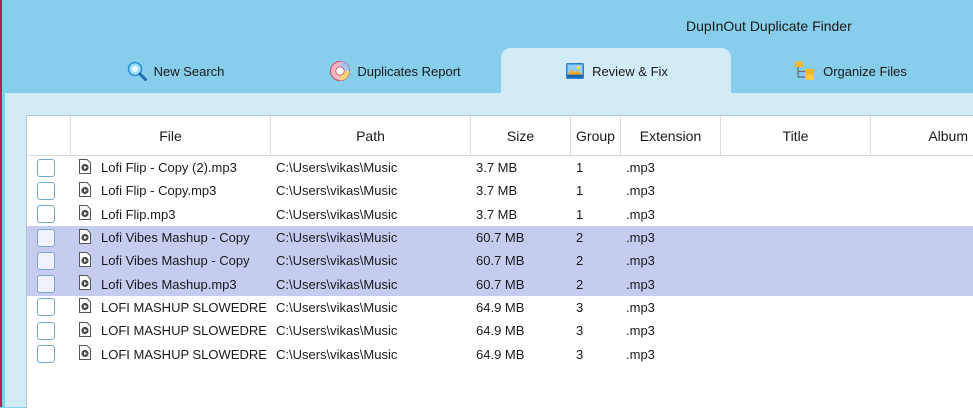 Image resolution: width=973 pixels, height=408 pixels. I want to click on tab-new-search: New Search, so click(175, 71).